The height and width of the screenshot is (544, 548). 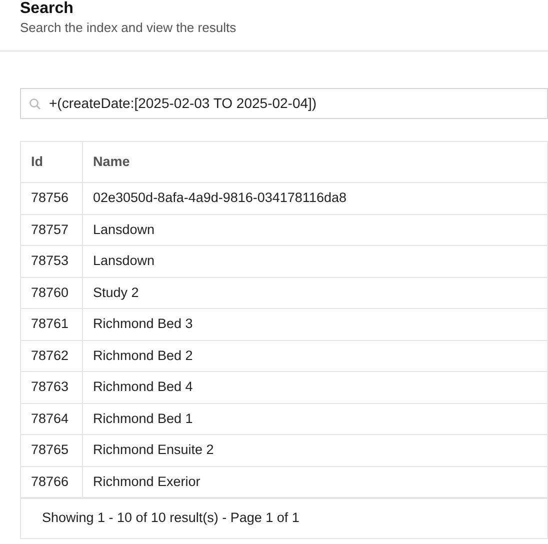 What do you see at coordinates (52, 261) in the screenshot?
I see `table-cell: 78753` at bounding box center [52, 261].